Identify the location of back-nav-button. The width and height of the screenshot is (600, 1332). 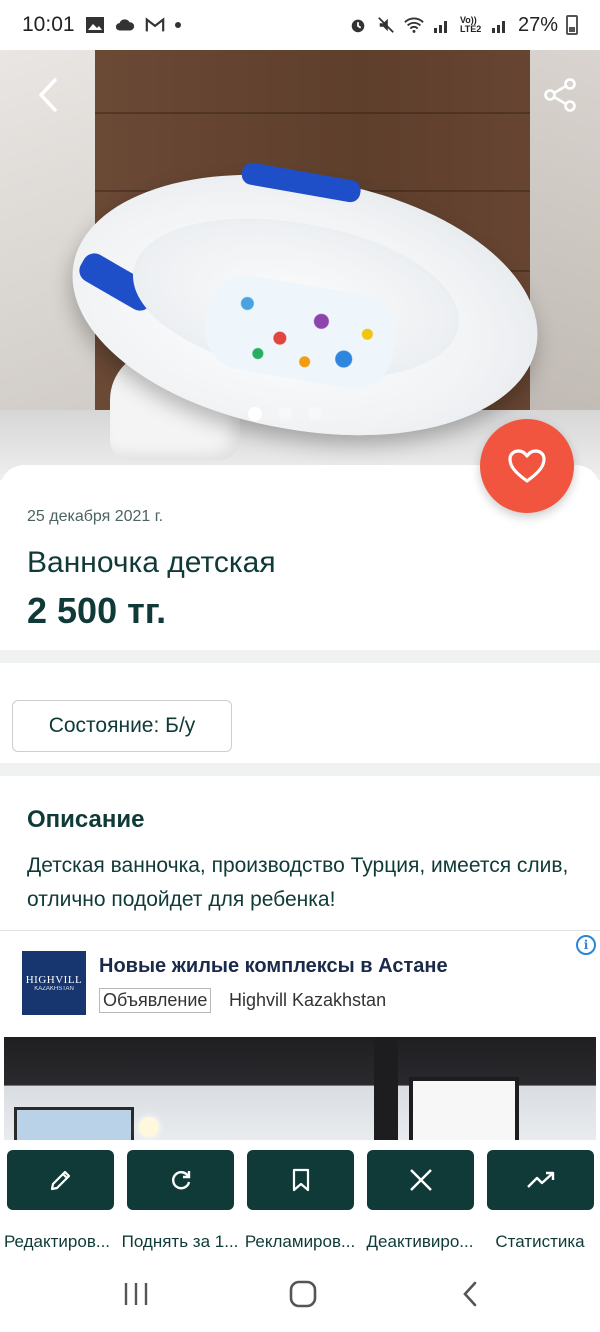
(470, 1294).